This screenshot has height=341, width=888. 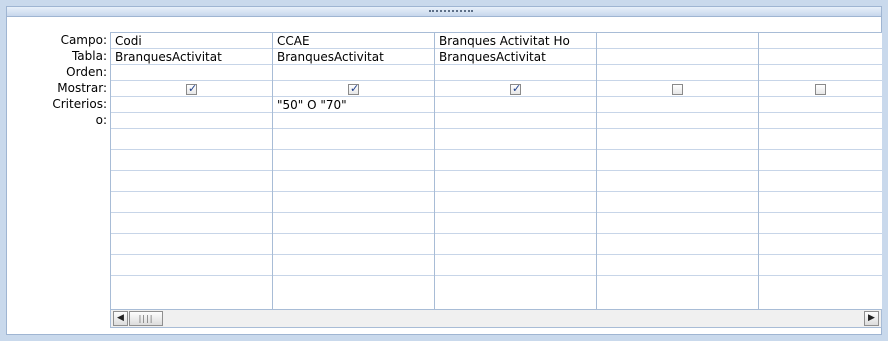 What do you see at coordinates (86, 72) in the screenshot?
I see `row-label-orden: Orden:` at bounding box center [86, 72].